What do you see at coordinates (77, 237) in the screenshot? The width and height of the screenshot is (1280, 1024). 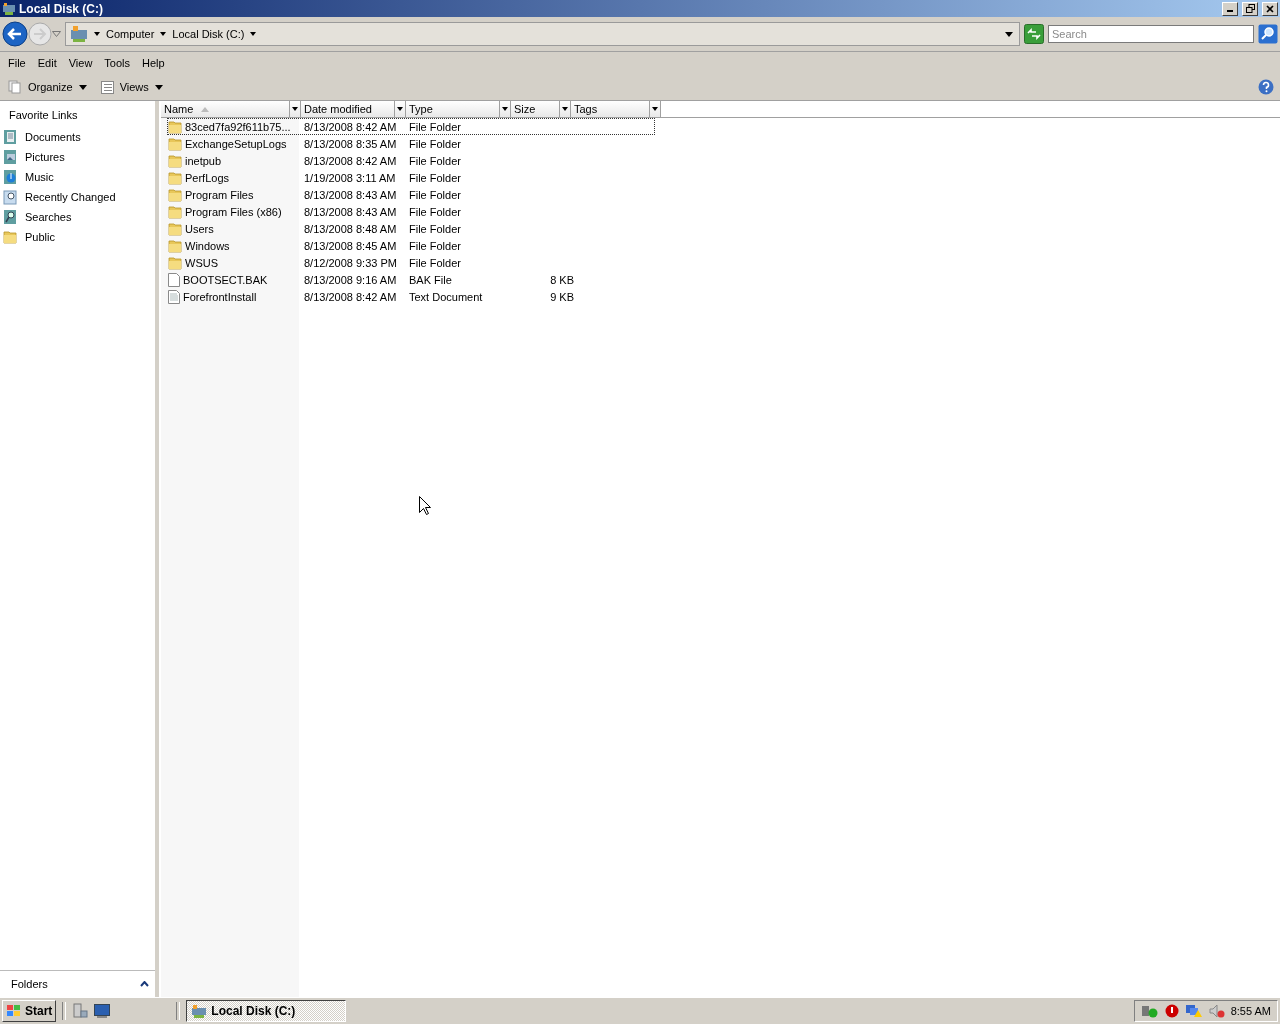 I see `sidebar-item: Public` at bounding box center [77, 237].